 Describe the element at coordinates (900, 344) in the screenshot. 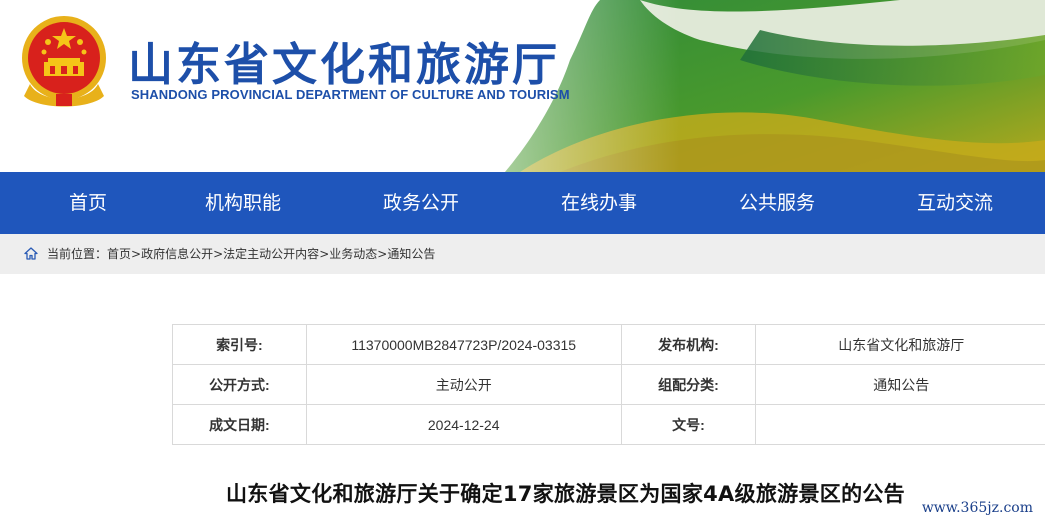

I see `publisher-value: 山东省文化和旅游厅` at that location.